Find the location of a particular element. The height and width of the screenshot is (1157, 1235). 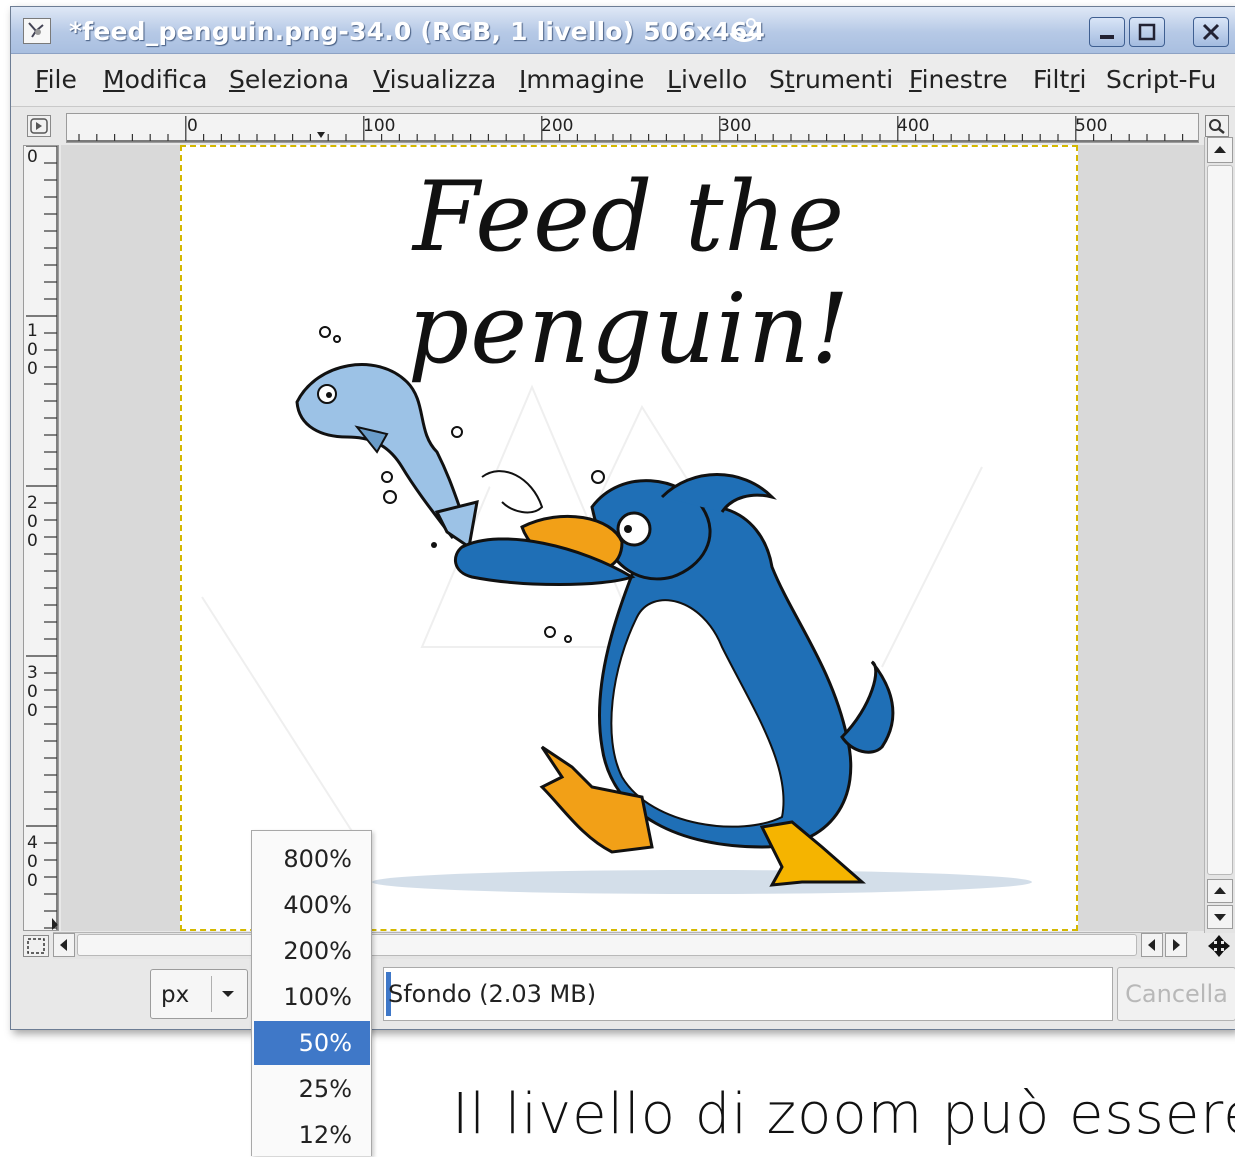

menu-filtri: Filtri is located at coordinates (1060, 79).